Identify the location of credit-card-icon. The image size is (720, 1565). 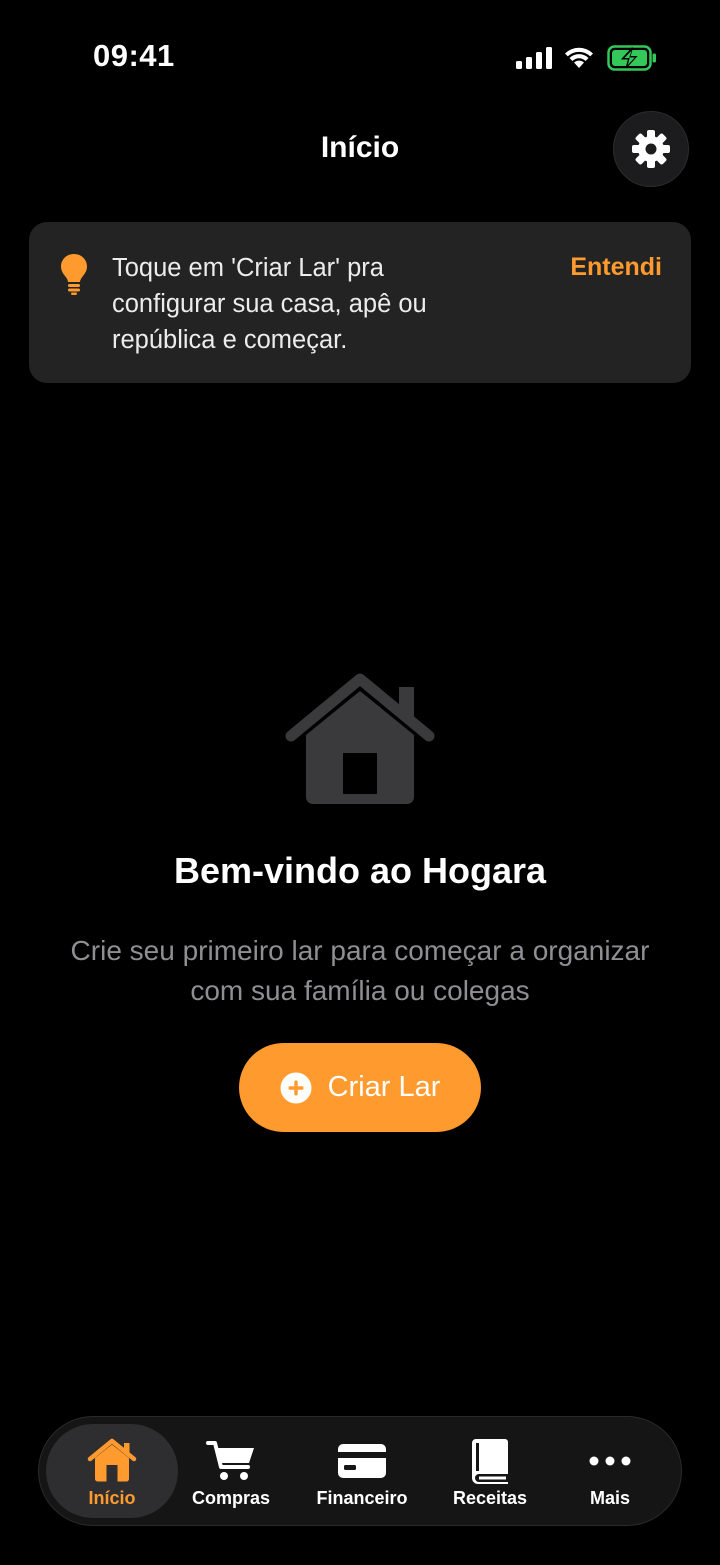
(362, 1461).